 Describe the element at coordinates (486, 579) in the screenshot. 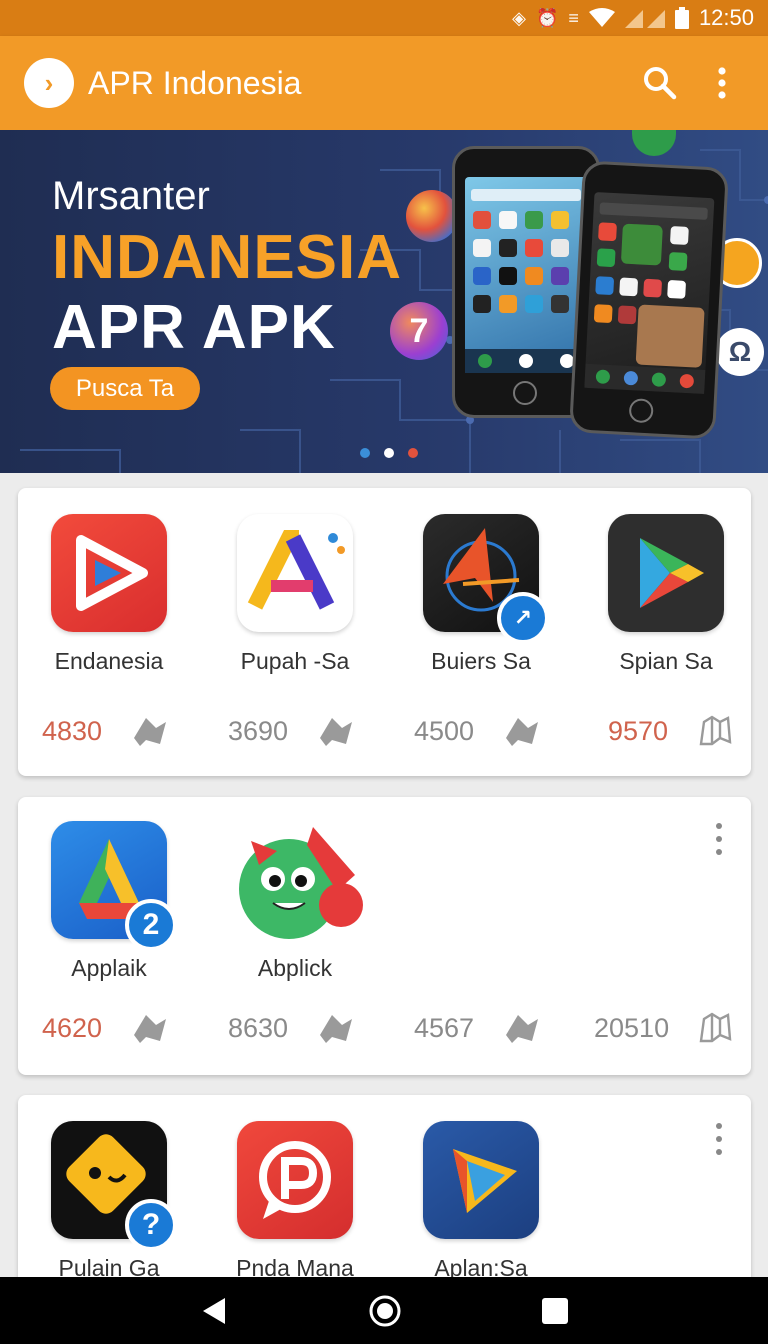

I see `navigation-arrow-icon: ↗` at that location.